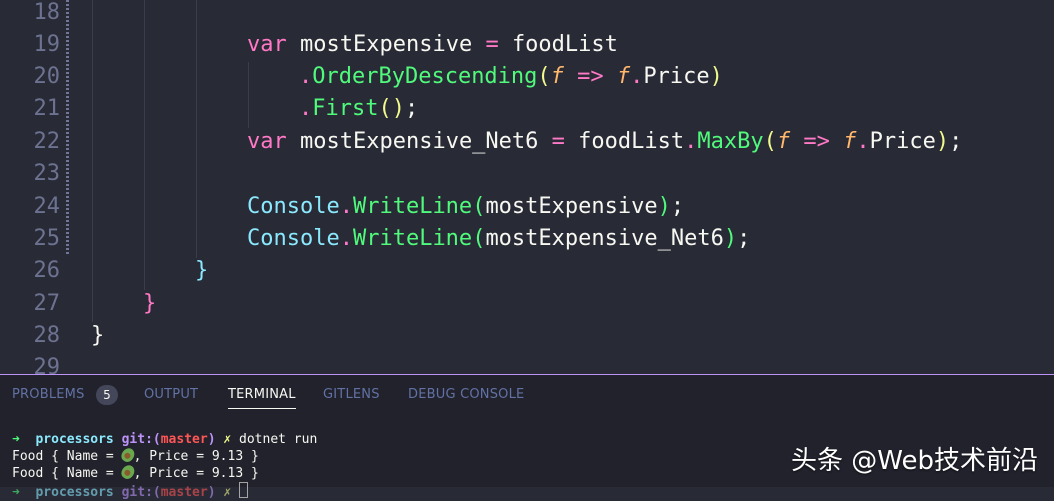 The image size is (1054, 501). Describe the element at coordinates (730, 141) in the screenshot. I see `method-name: MaxBy` at that location.